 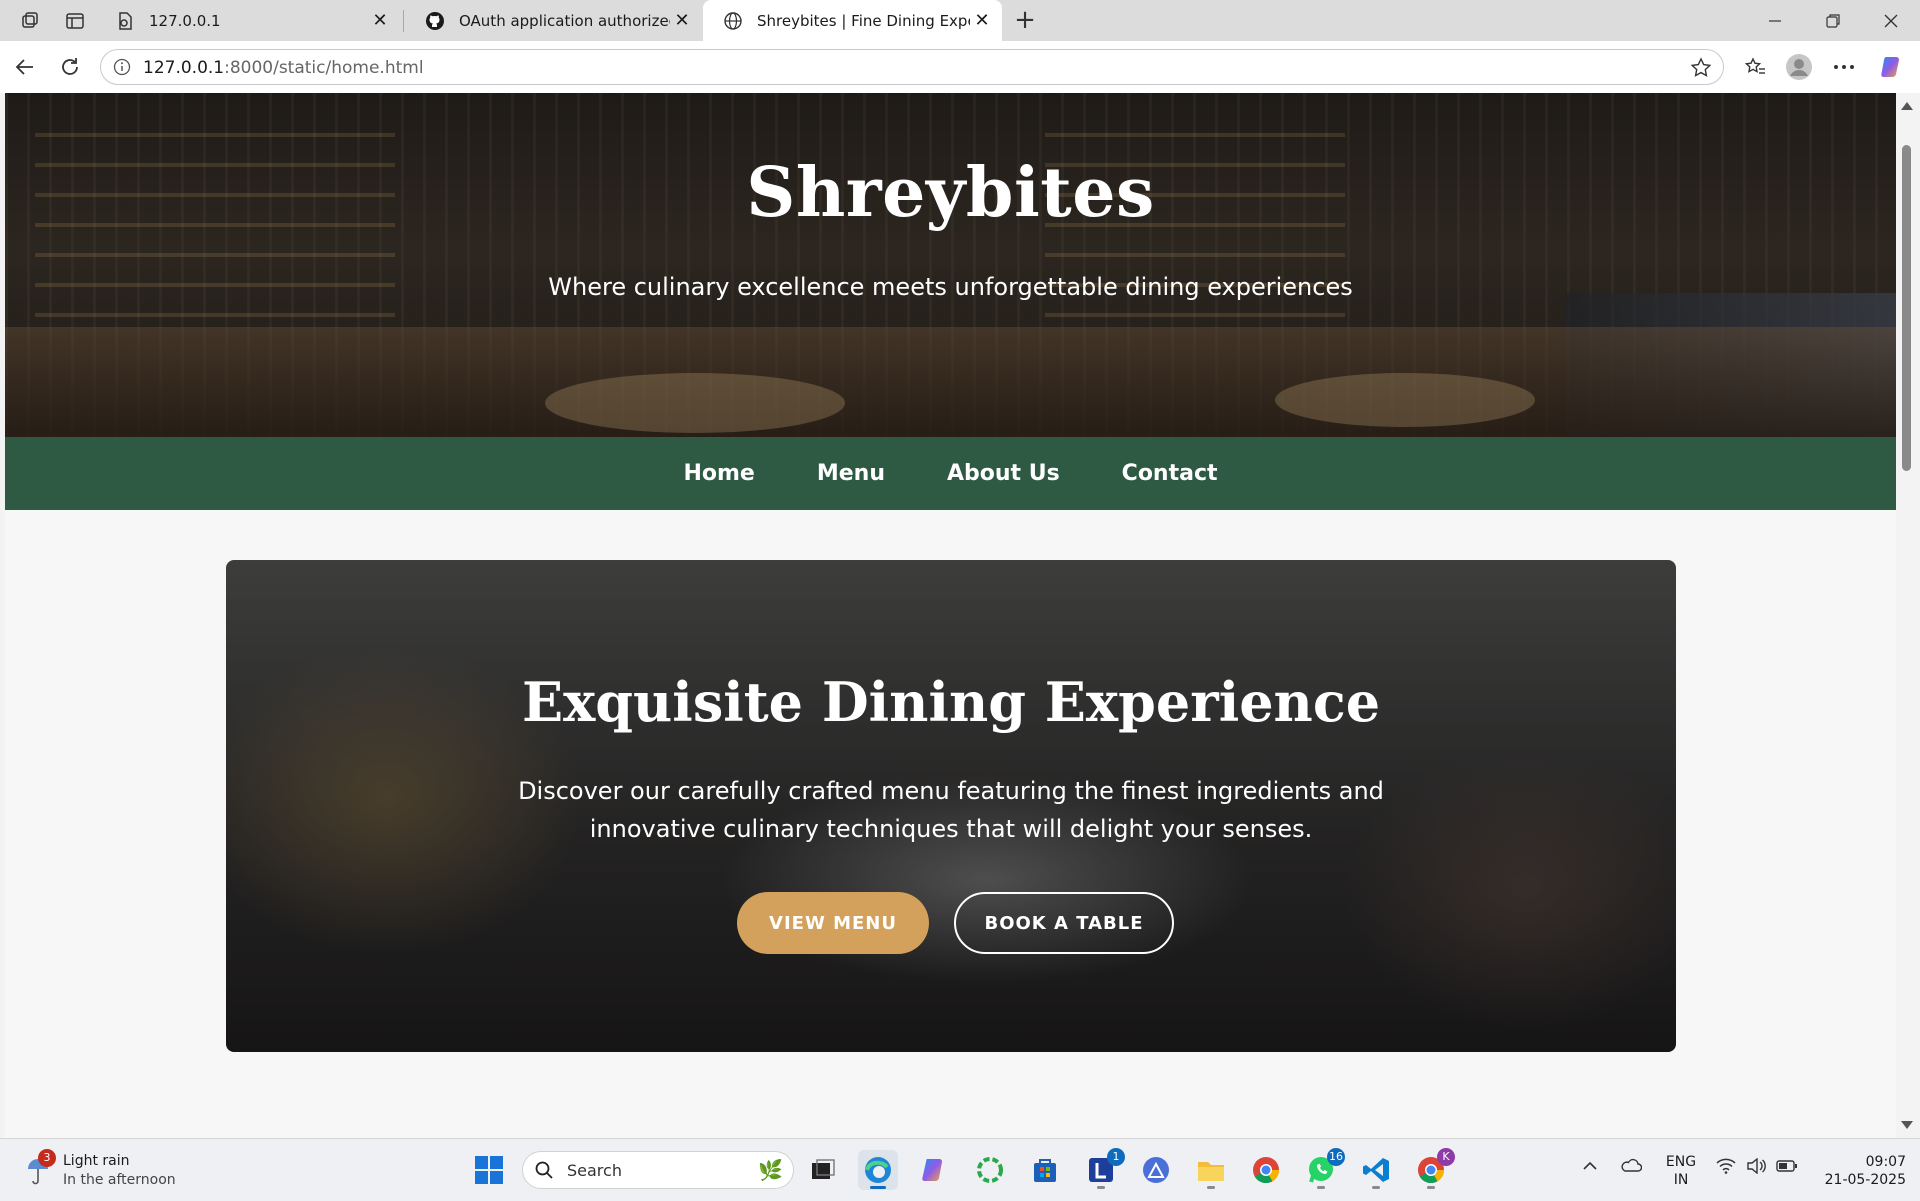 I want to click on search-highlight-icon: 🌿, so click(x=770, y=1170).